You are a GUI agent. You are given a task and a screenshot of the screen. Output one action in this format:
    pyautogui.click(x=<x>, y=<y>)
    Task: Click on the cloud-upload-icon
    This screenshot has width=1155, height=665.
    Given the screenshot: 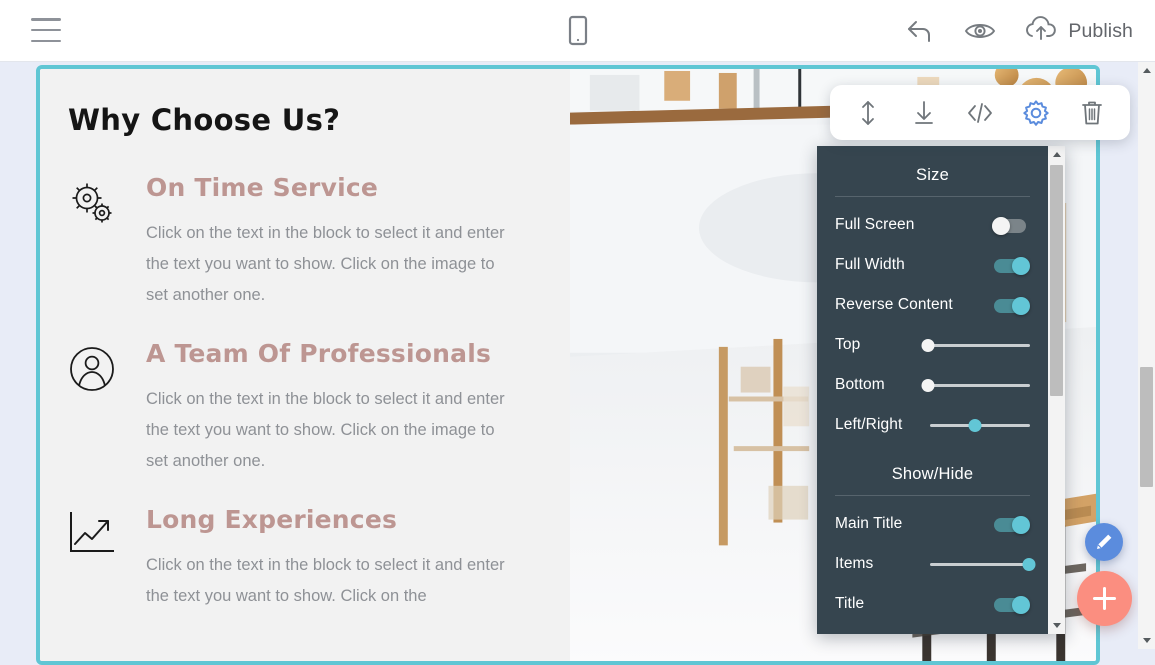 What is the action you would take?
    pyautogui.click(x=1041, y=31)
    